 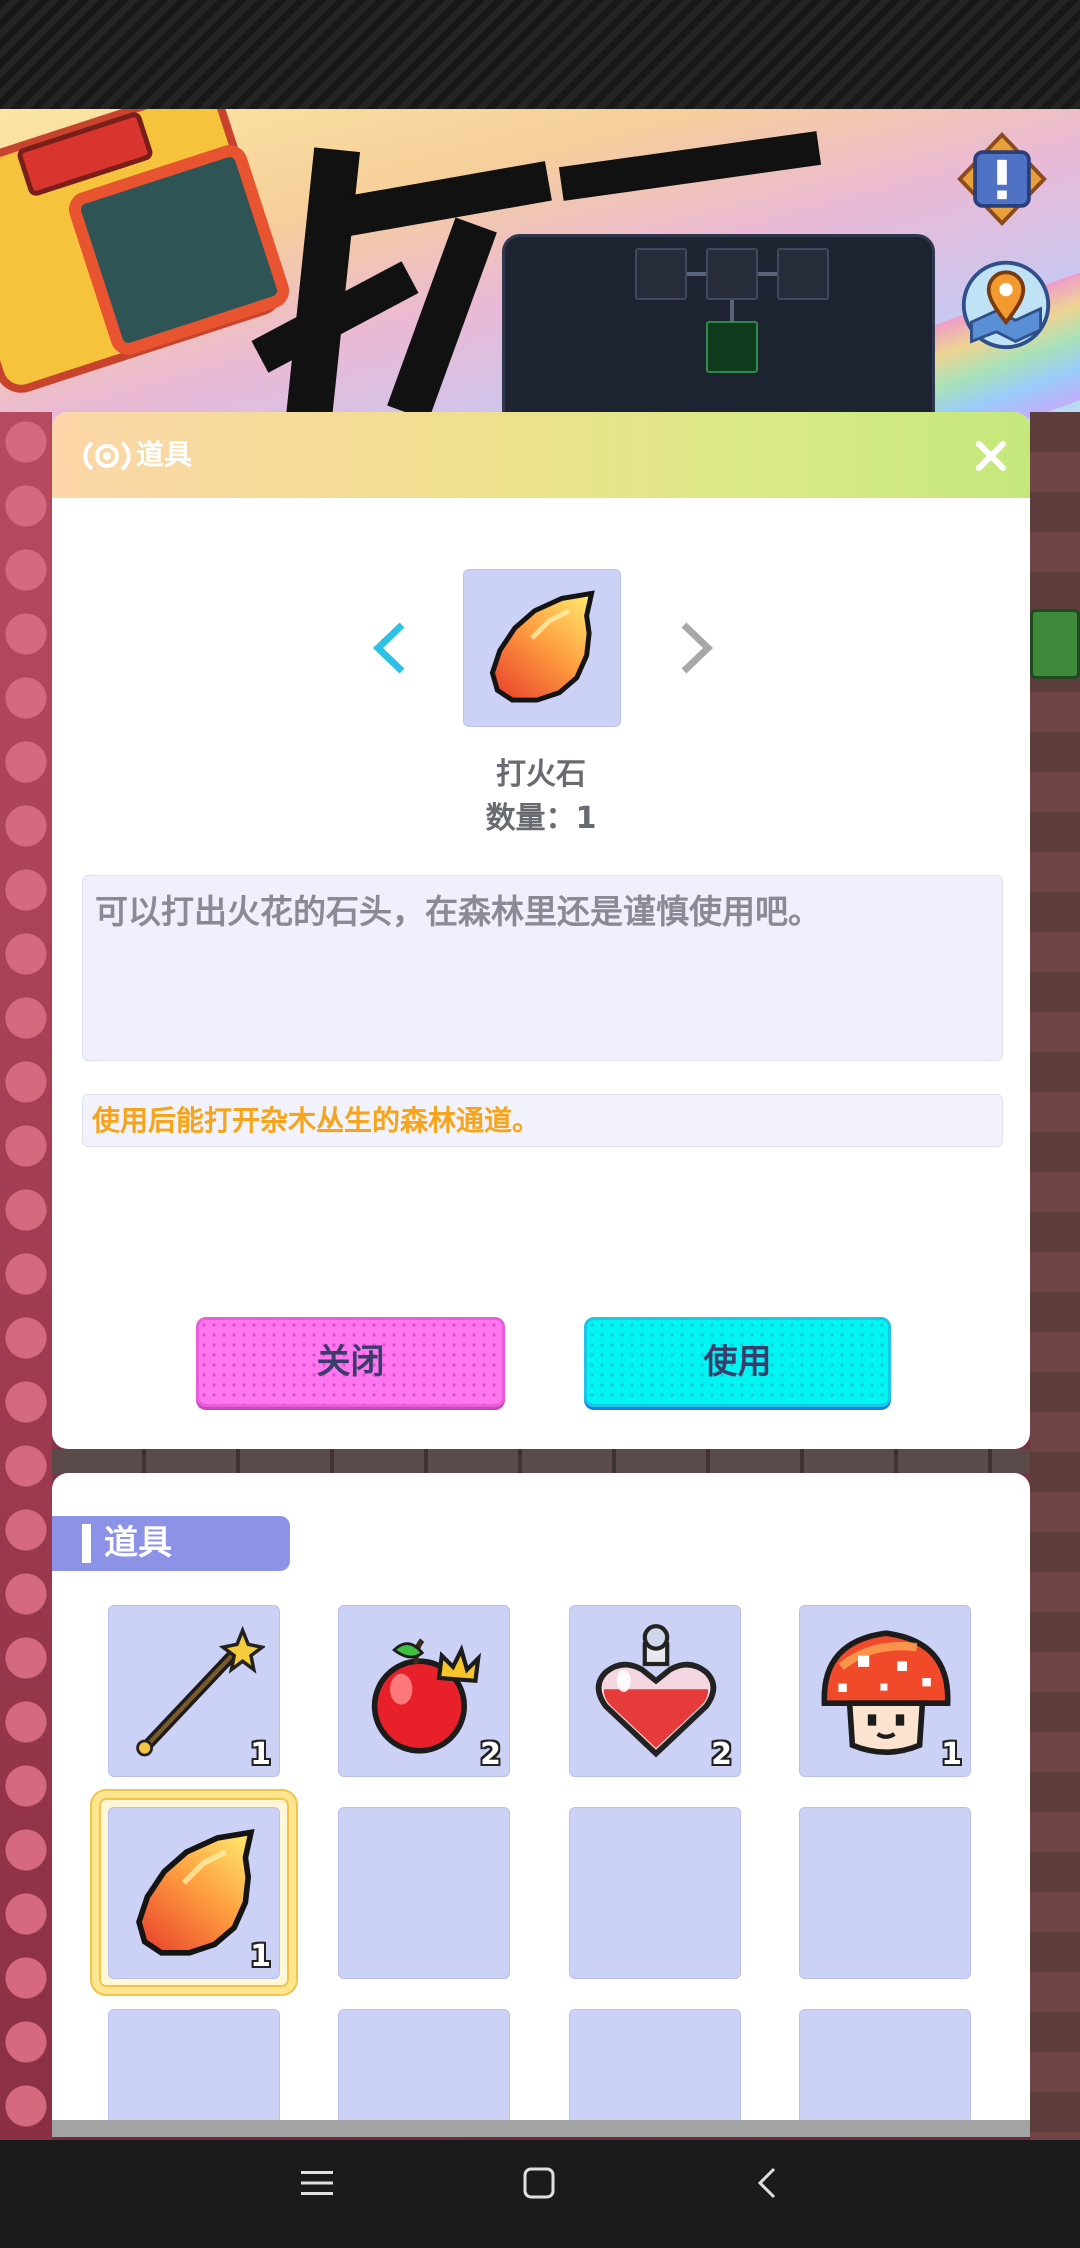 What do you see at coordinates (350, 1362) in the screenshot?
I see `close-button: 关闭` at bounding box center [350, 1362].